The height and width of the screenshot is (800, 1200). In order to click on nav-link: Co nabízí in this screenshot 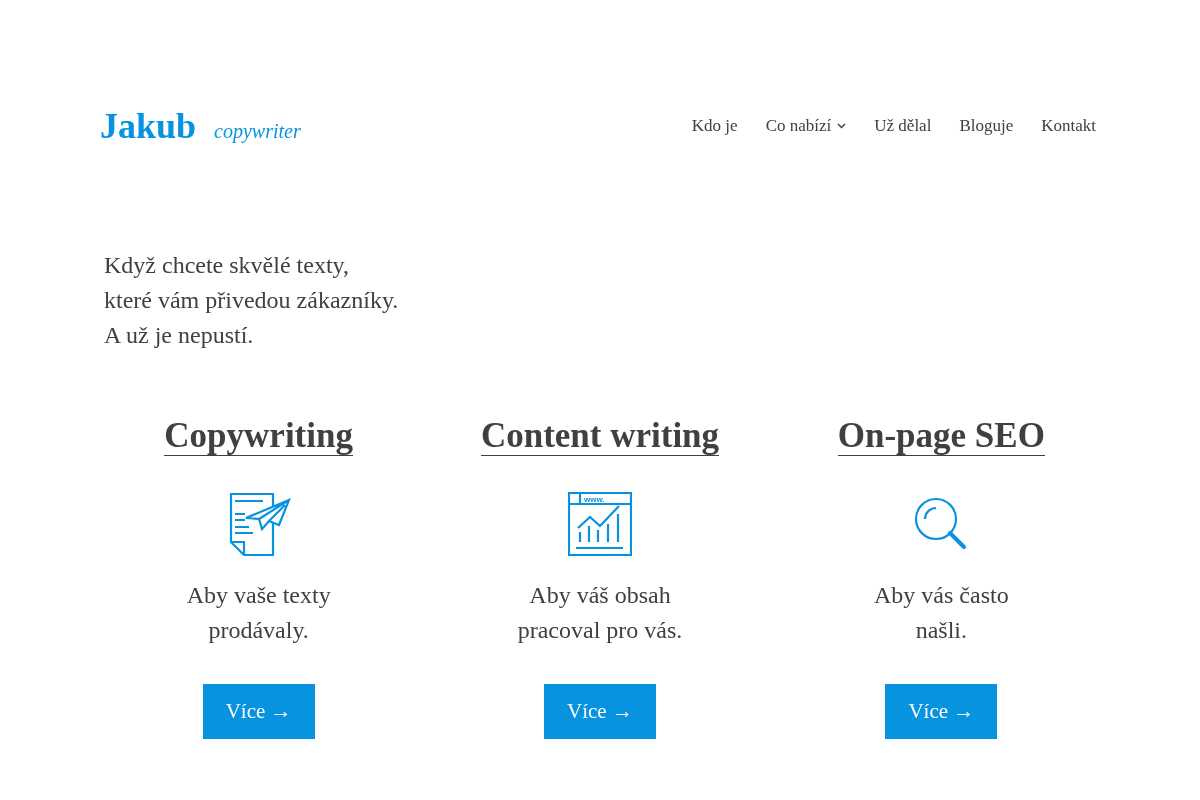, I will do `click(806, 126)`.